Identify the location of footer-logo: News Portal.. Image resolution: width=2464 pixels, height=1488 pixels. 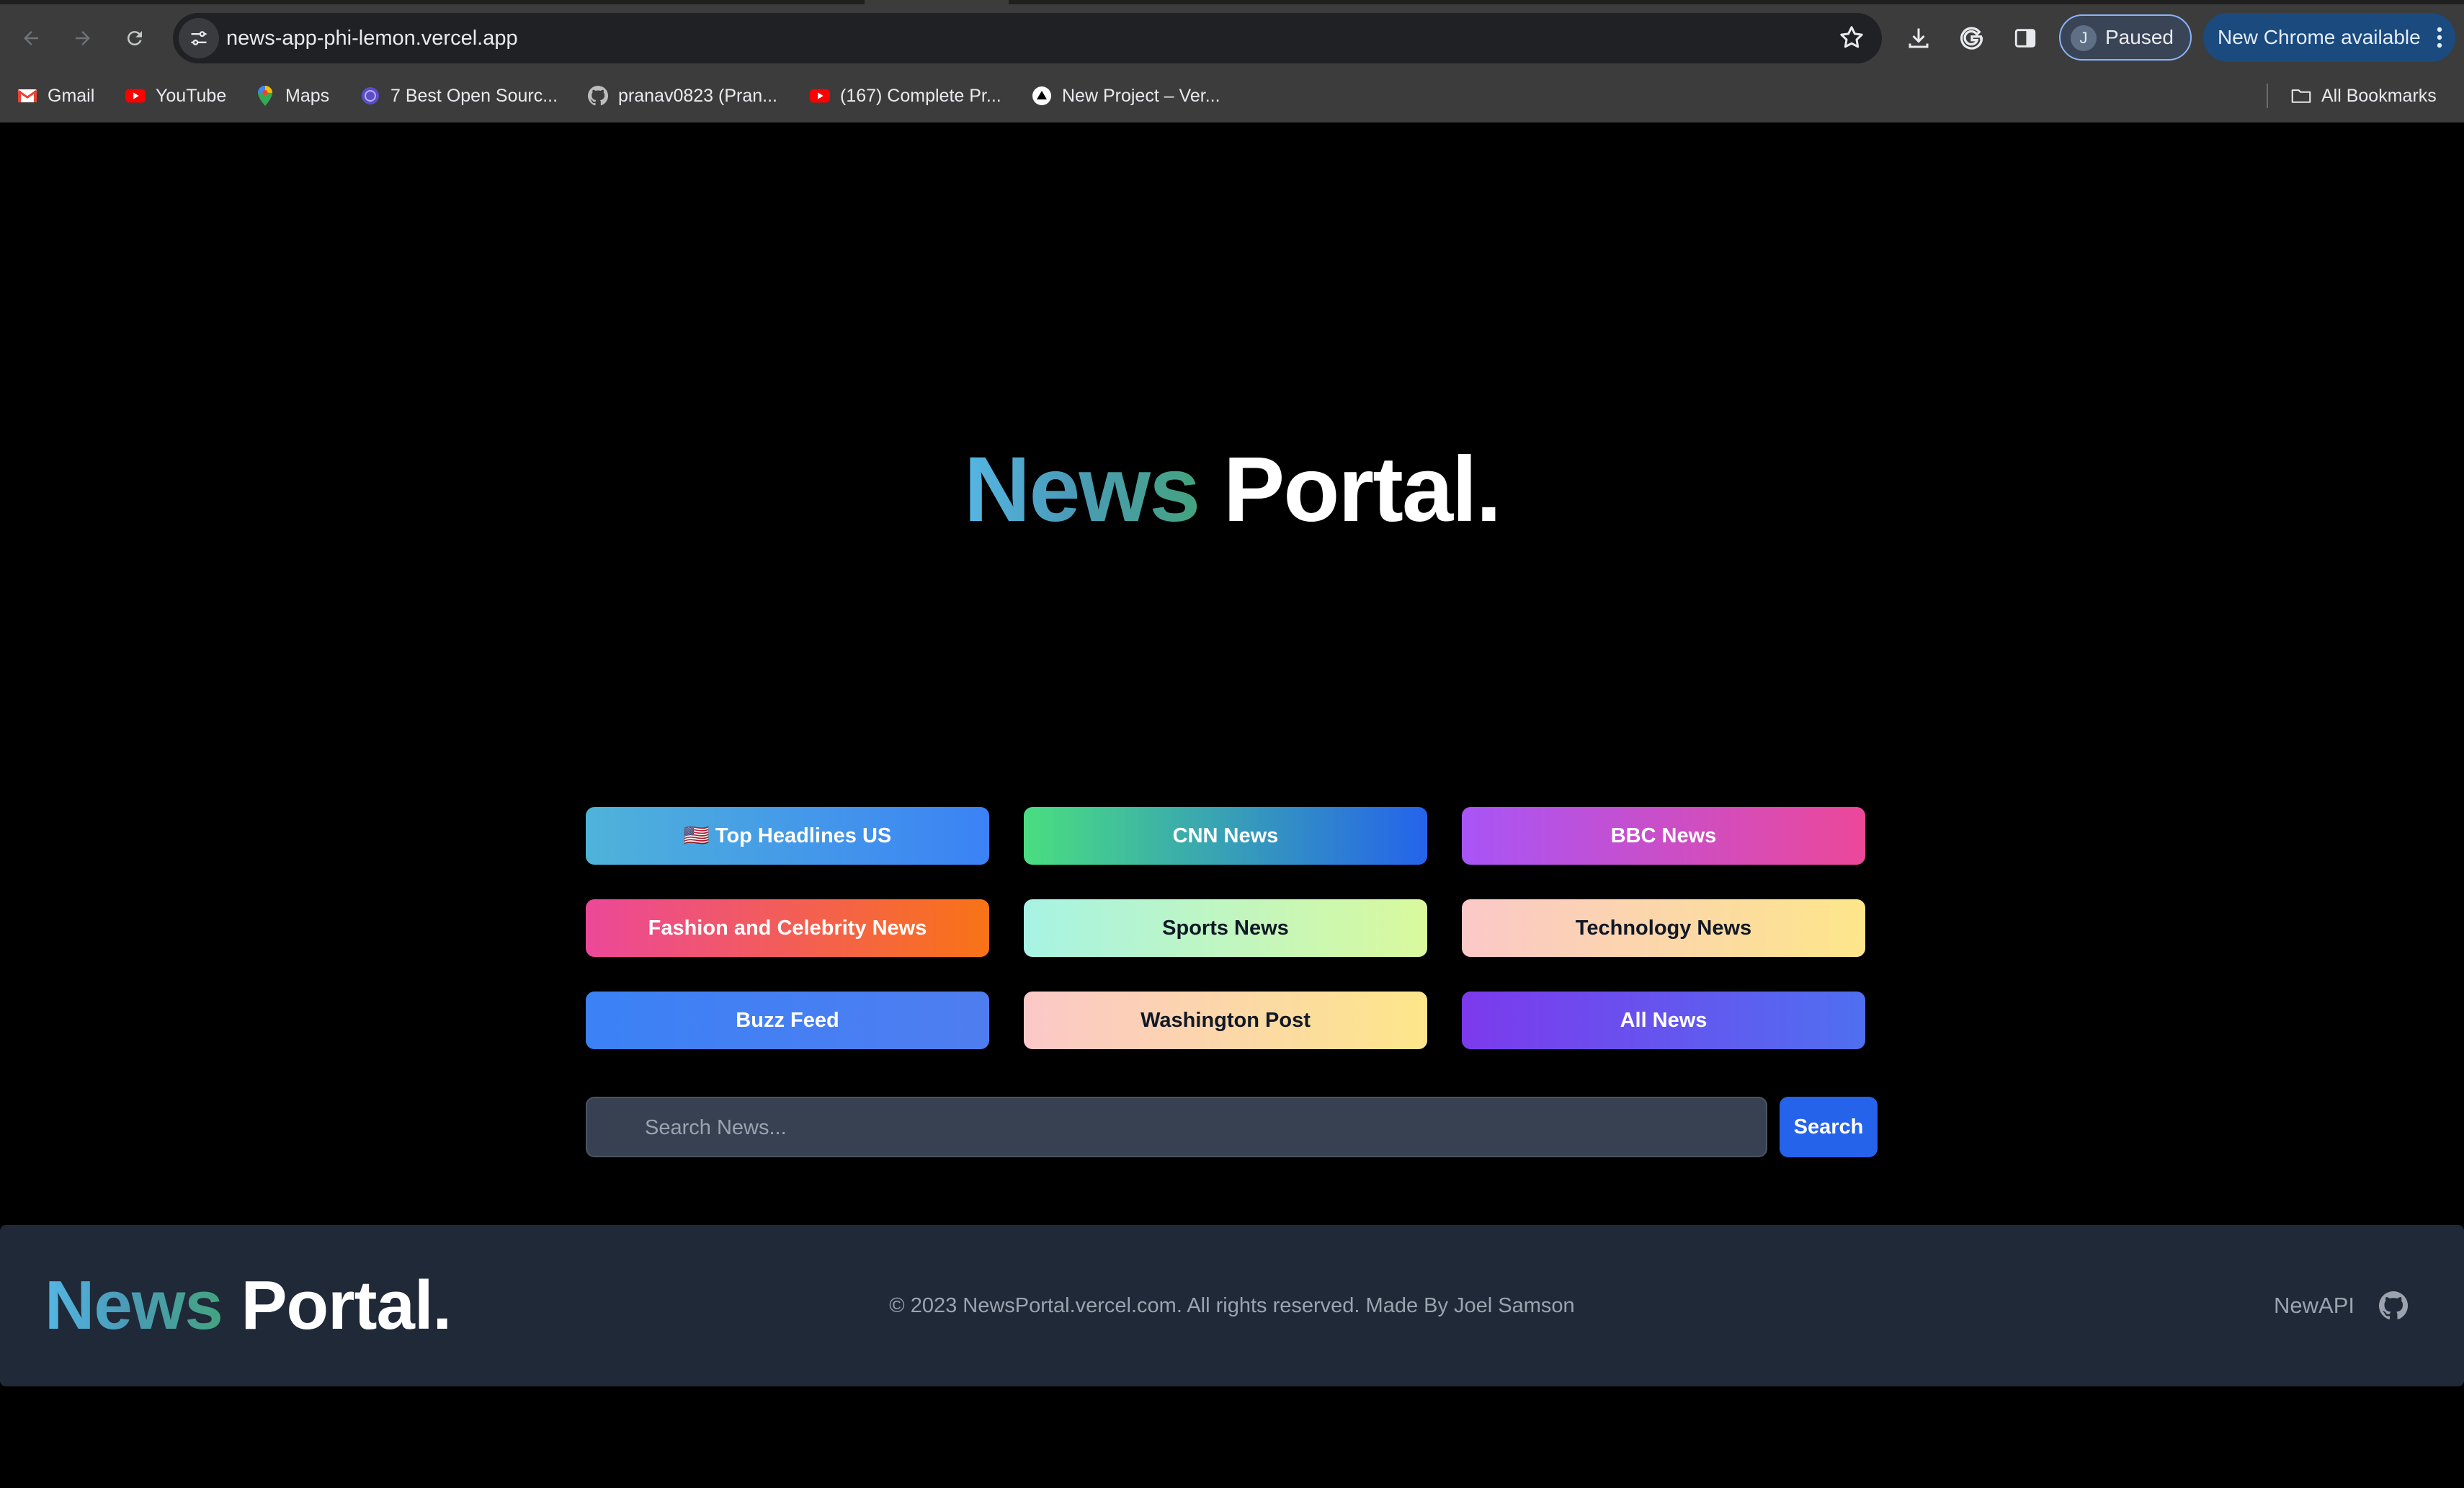
(248, 1305).